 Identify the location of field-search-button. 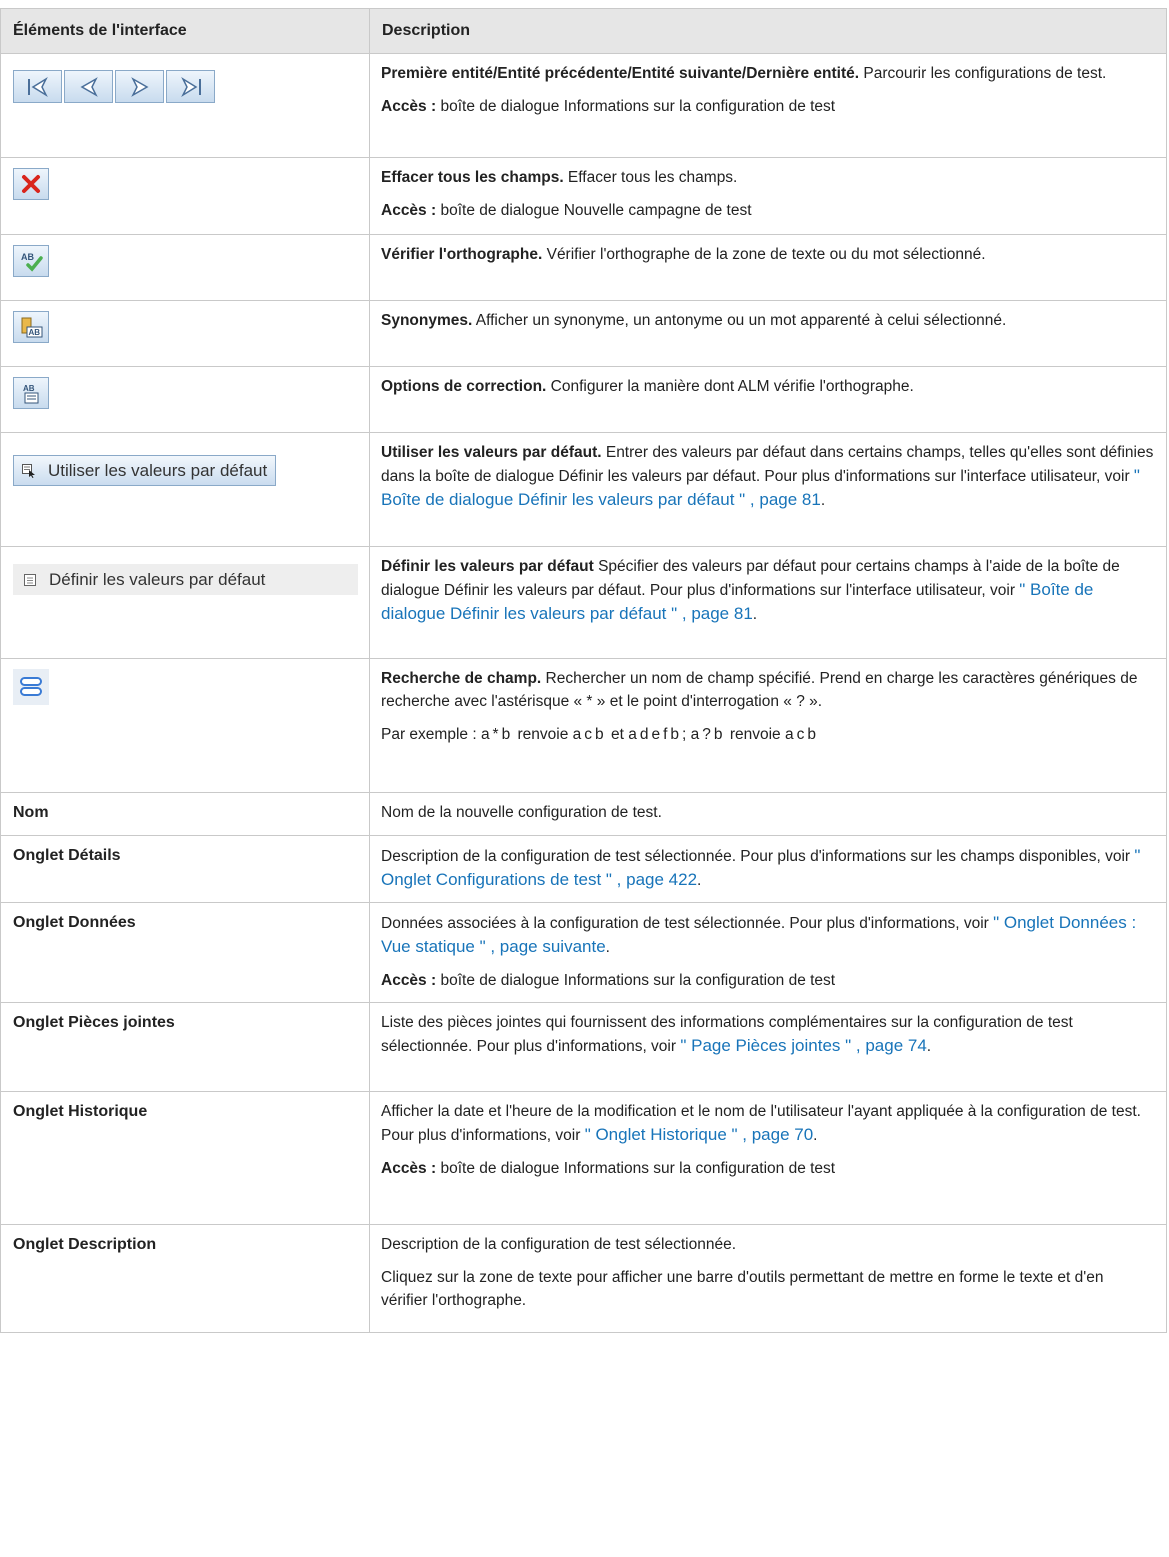
(31, 687).